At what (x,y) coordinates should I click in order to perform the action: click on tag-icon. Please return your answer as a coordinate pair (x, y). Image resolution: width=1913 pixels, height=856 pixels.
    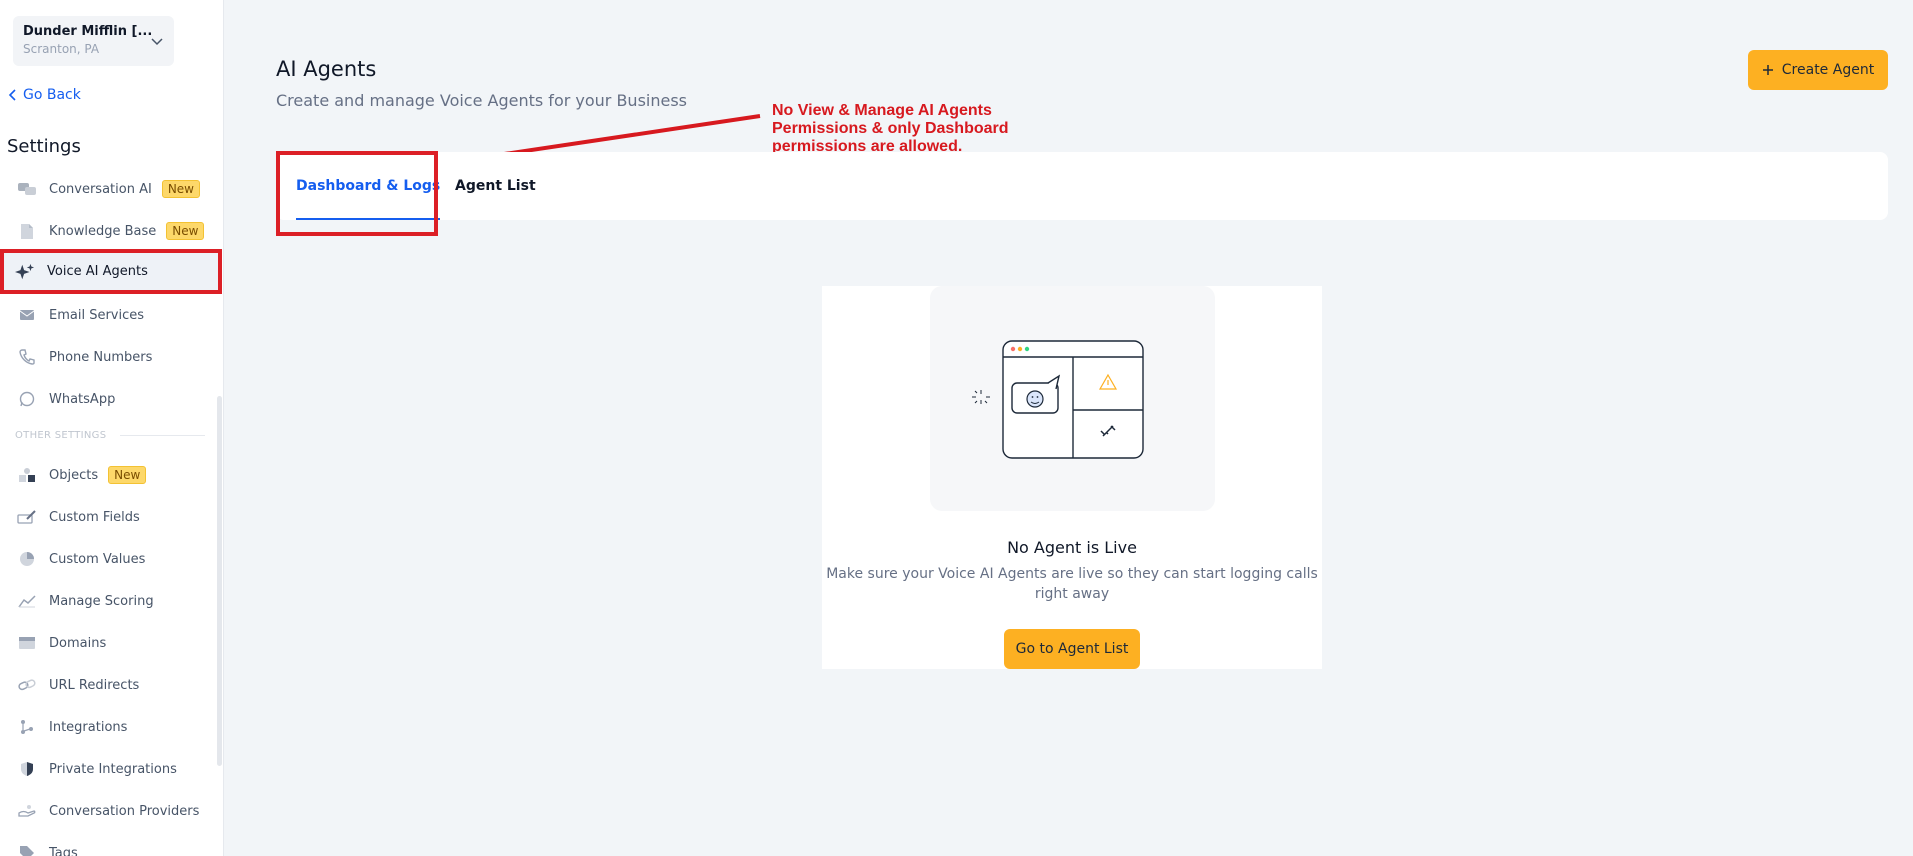
    Looking at the image, I should click on (27, 849).